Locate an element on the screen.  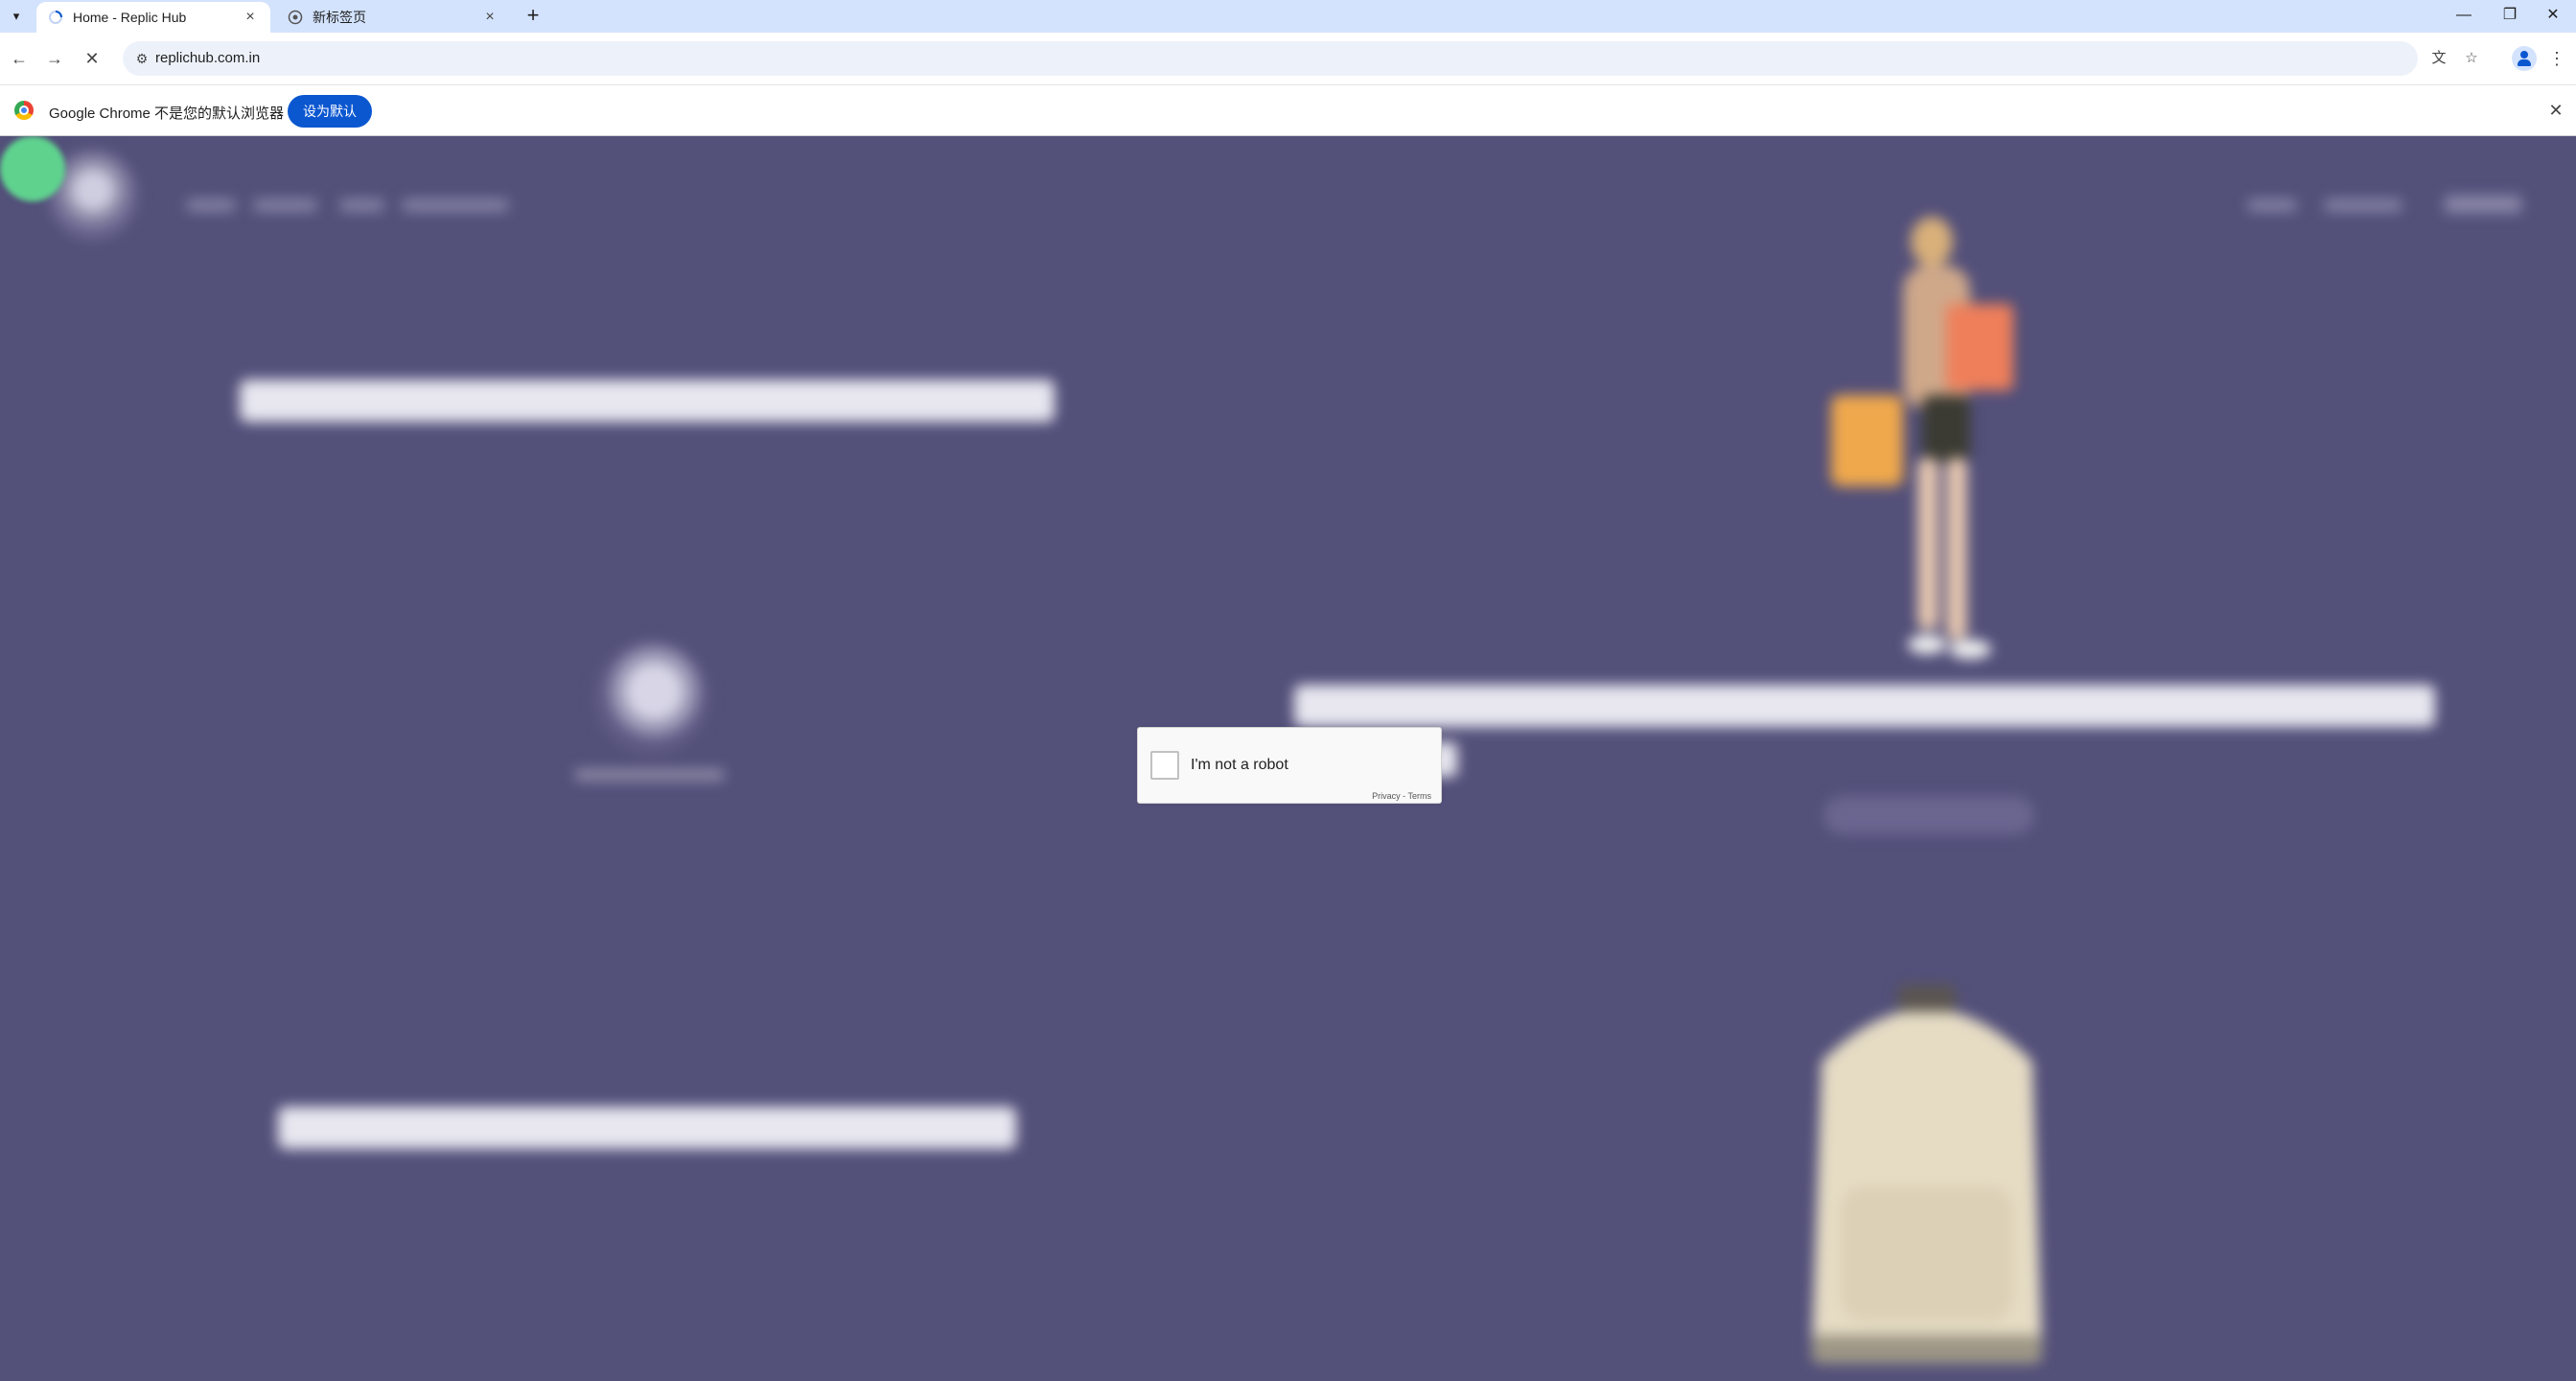
loading-spinner-icon is located at coordinates (56, 18).